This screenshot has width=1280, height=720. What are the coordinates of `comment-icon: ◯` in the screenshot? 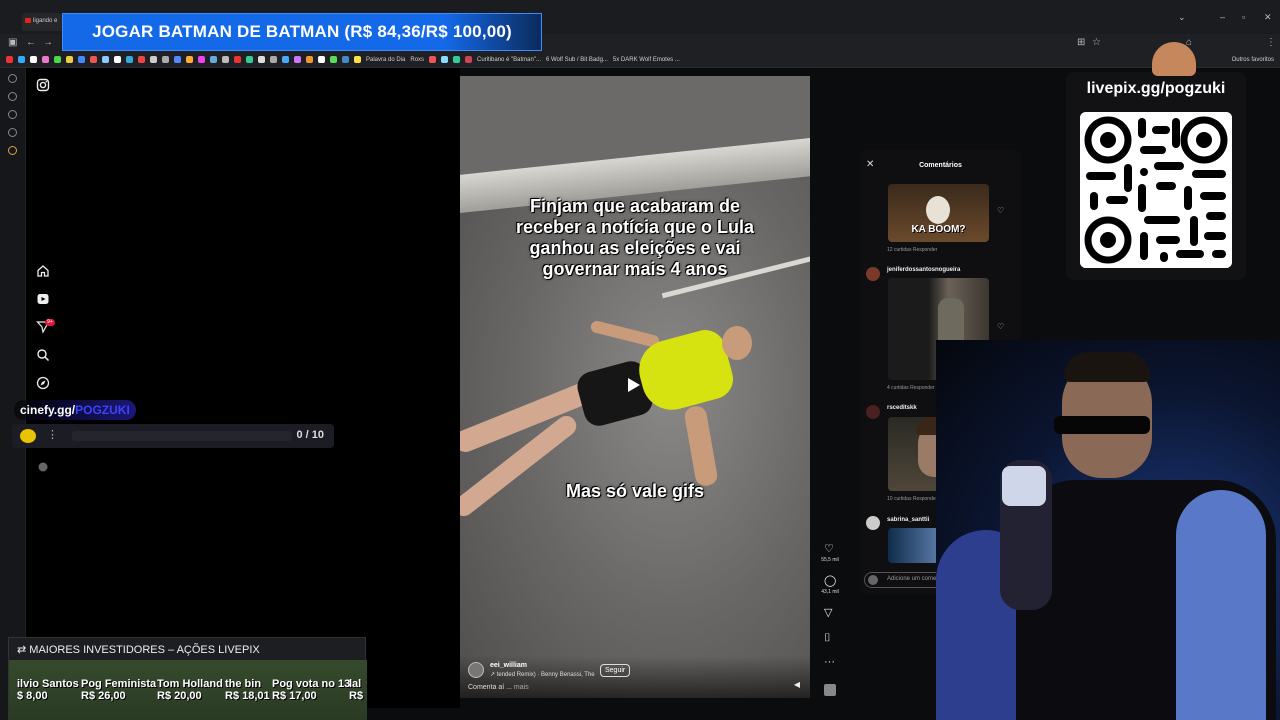 It's located at (830, 580).